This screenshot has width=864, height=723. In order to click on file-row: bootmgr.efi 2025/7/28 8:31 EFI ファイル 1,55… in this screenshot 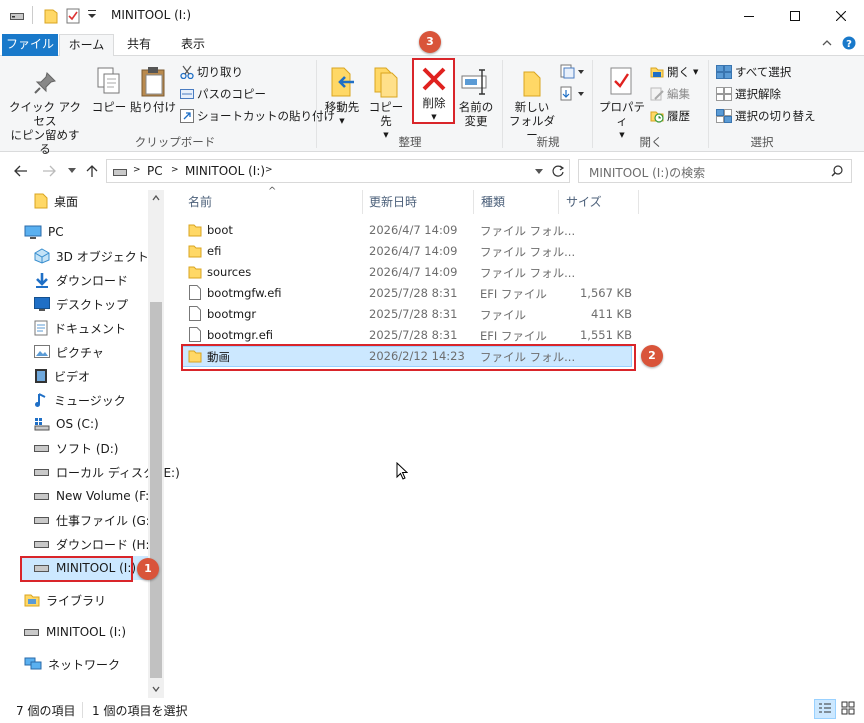, I will do `click(407, 335)`.